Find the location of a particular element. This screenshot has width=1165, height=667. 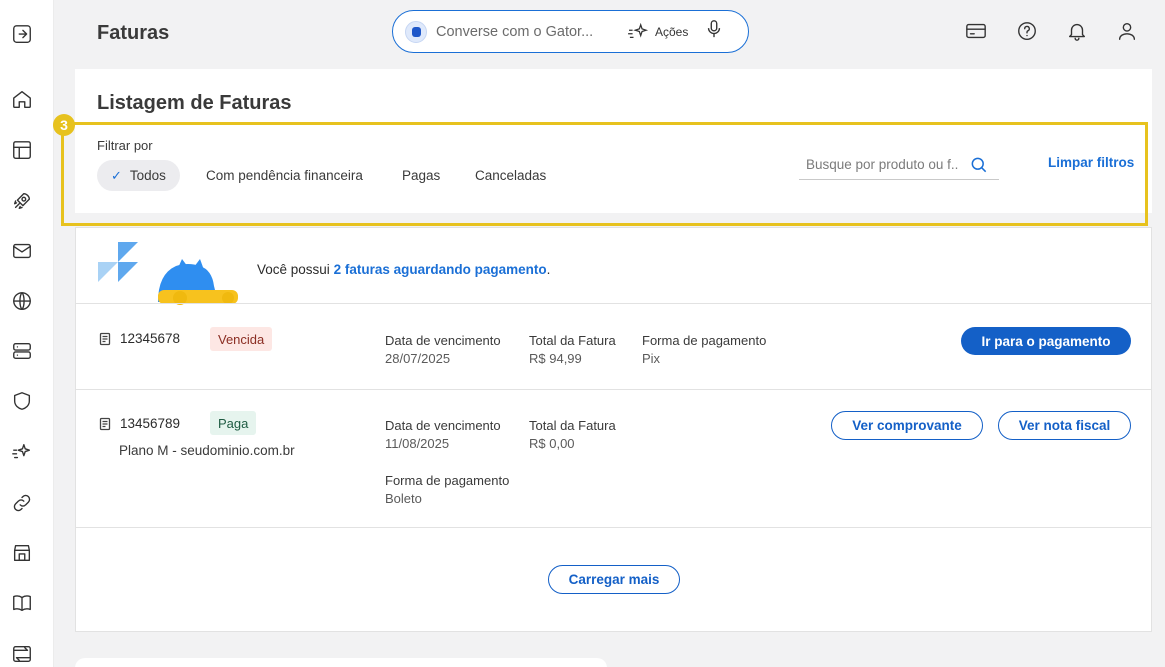

chip-label: Todos is located at coordinates (147, 175).